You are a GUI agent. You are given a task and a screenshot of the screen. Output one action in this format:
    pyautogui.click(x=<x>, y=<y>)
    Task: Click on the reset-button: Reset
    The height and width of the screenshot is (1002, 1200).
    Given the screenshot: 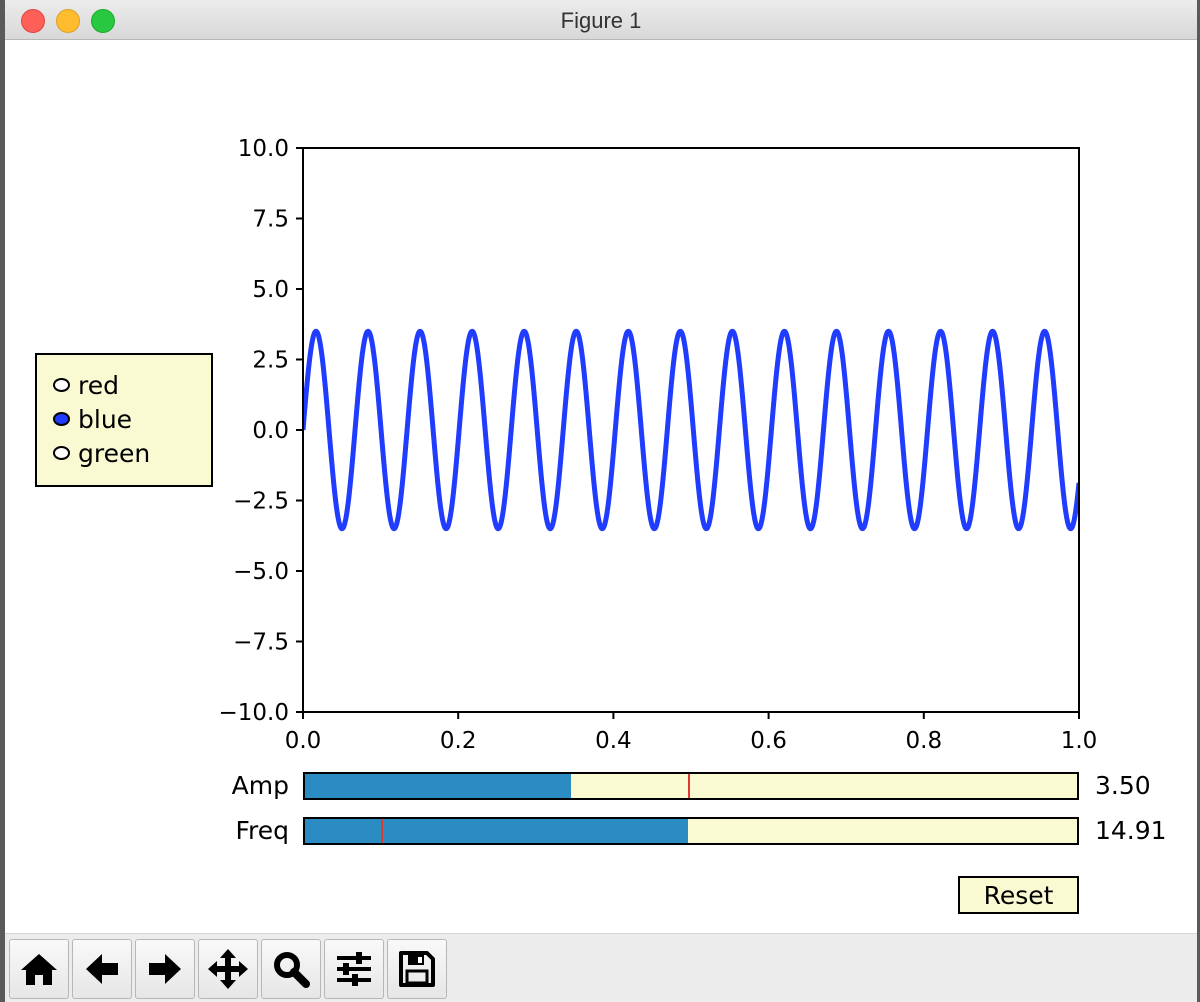 What is the action you would take?
    pyautogui.click(x=1018, y=895)
    